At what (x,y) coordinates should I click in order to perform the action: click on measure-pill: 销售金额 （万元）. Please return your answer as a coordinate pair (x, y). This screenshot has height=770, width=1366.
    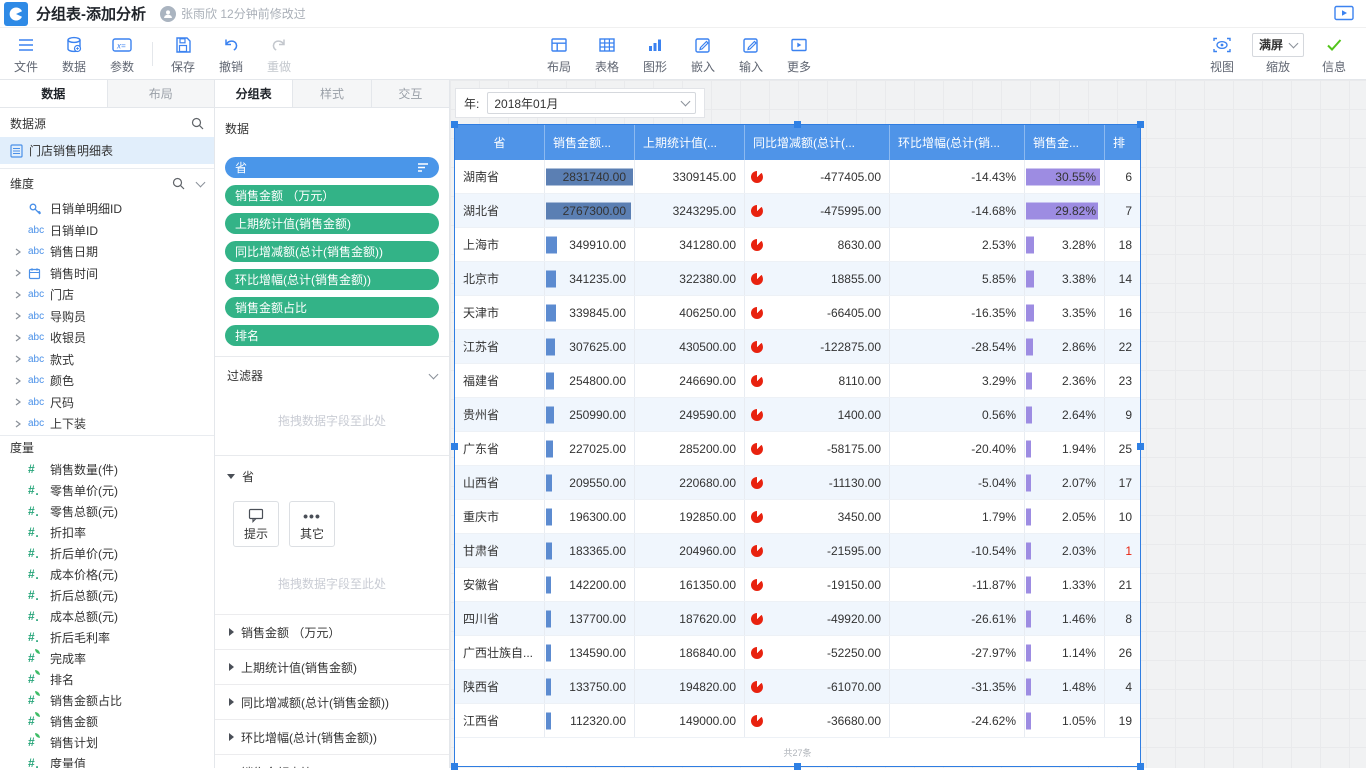
    Looking at the image, I should click on (332, 195).